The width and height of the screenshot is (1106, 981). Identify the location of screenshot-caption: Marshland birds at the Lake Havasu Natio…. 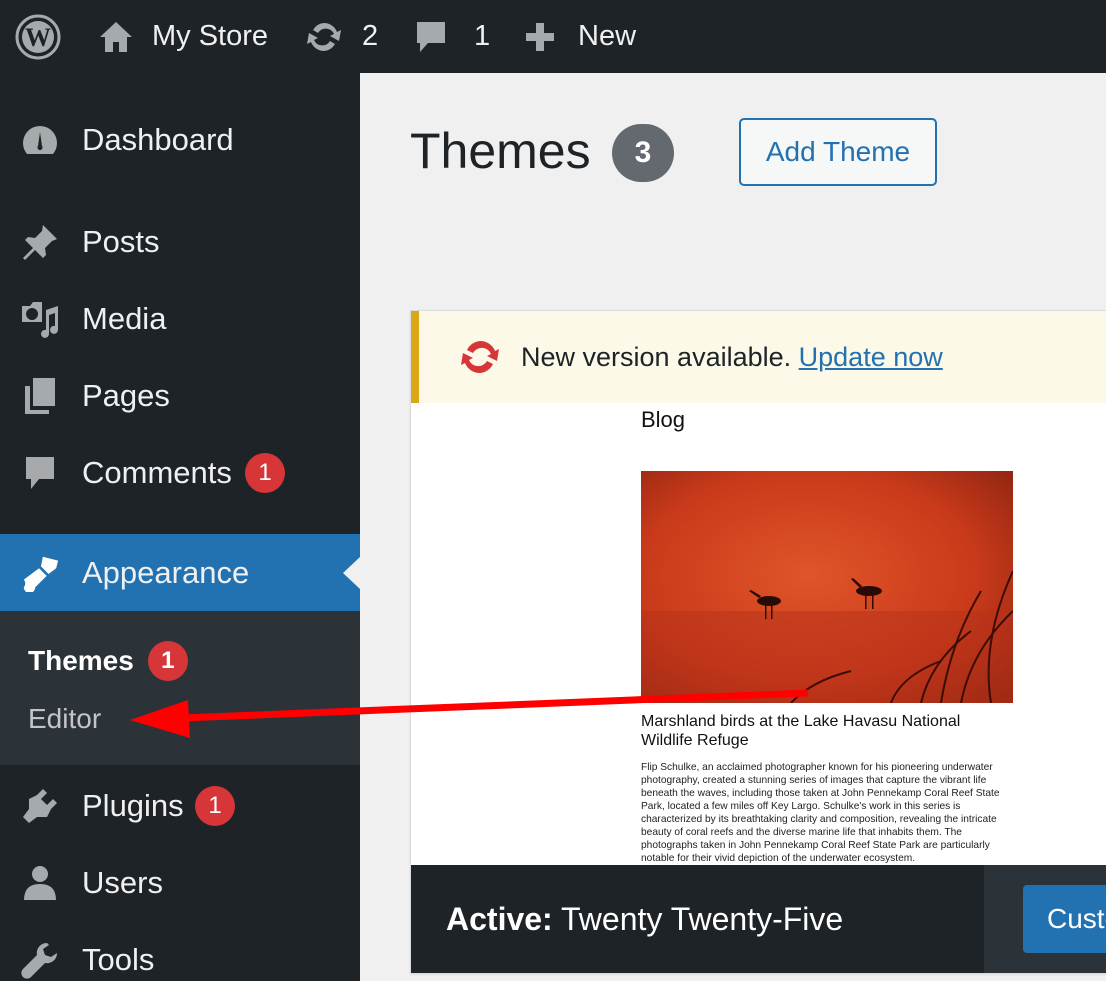
(801, 731).